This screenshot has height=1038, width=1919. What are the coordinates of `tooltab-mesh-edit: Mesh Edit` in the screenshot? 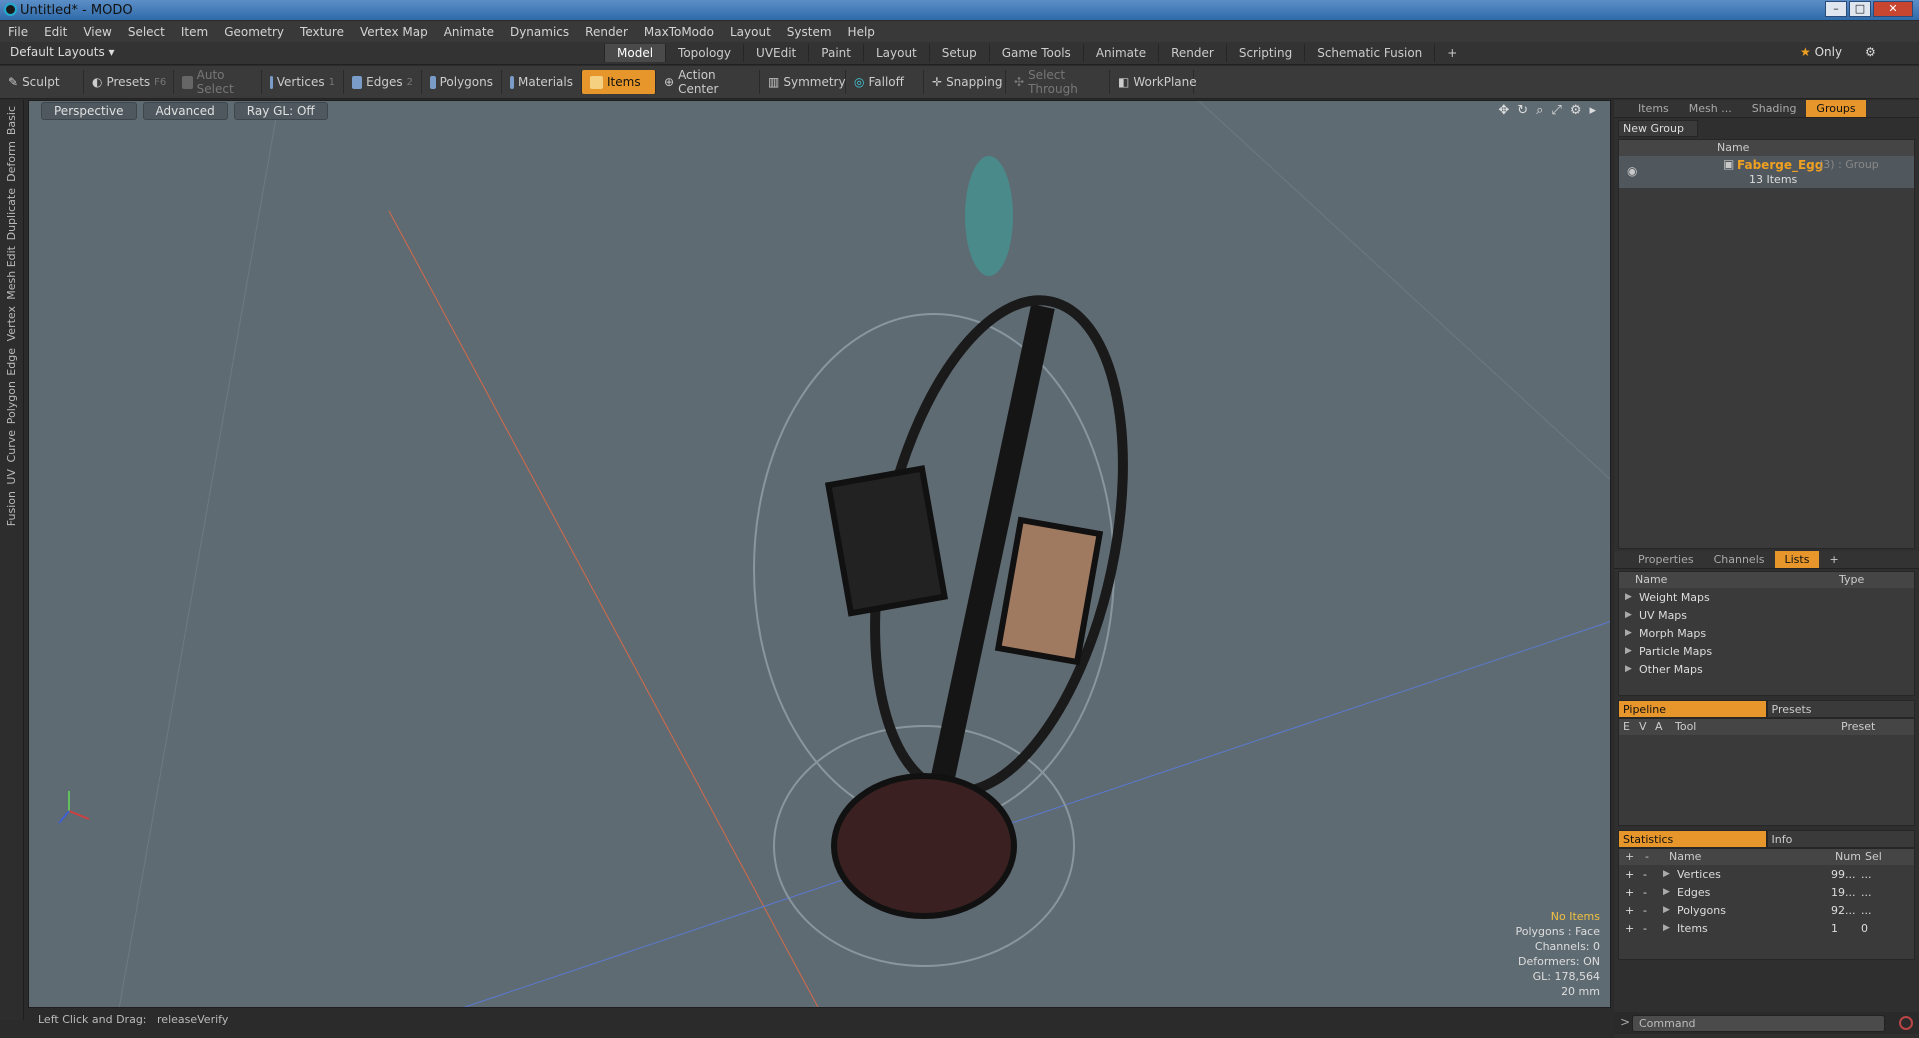 It's located at (11, 273).